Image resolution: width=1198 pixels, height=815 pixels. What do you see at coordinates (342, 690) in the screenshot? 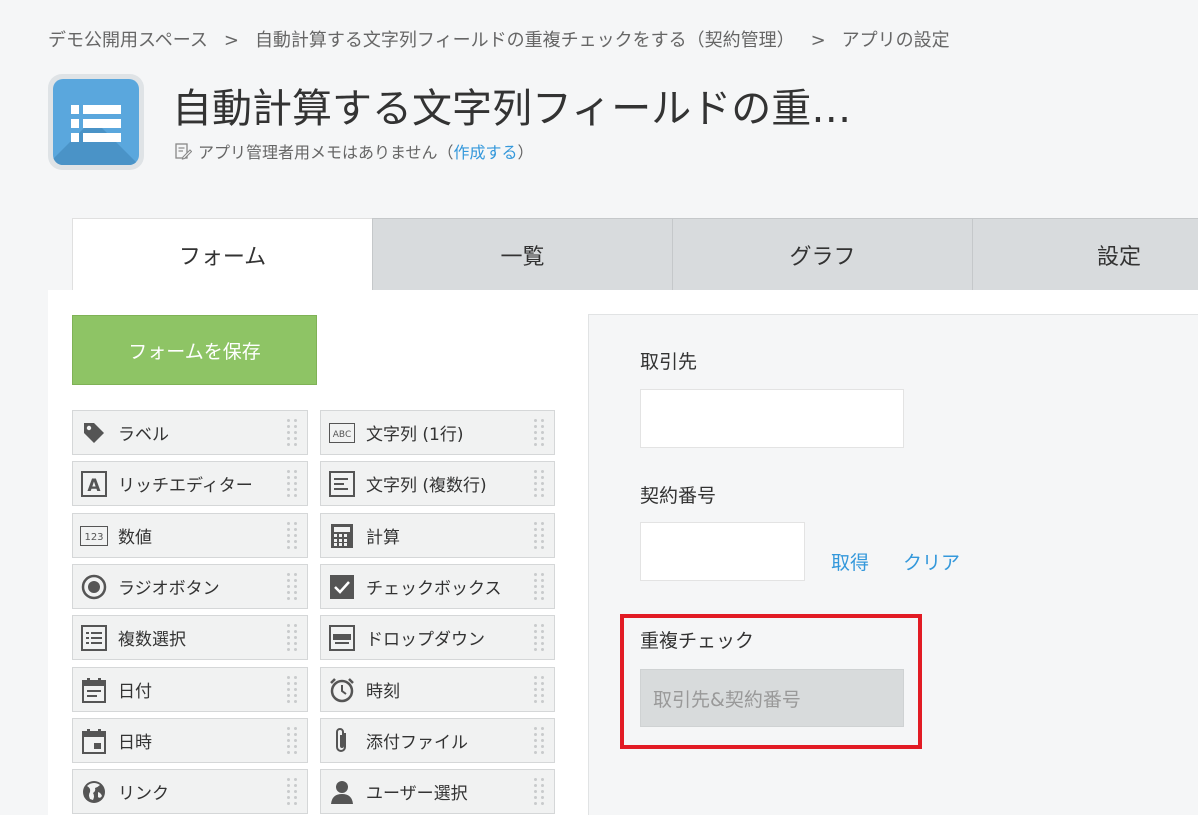
I see `clock-icon` at bounding box center [342, 690].